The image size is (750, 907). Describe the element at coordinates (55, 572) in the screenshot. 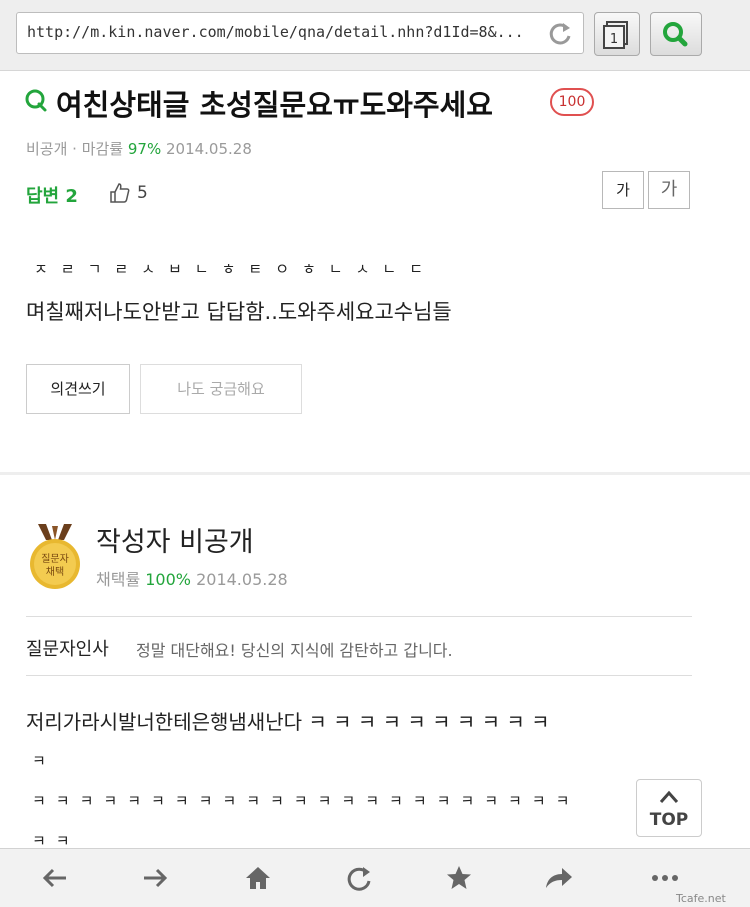

I see `svg-text: 채택` at that location.